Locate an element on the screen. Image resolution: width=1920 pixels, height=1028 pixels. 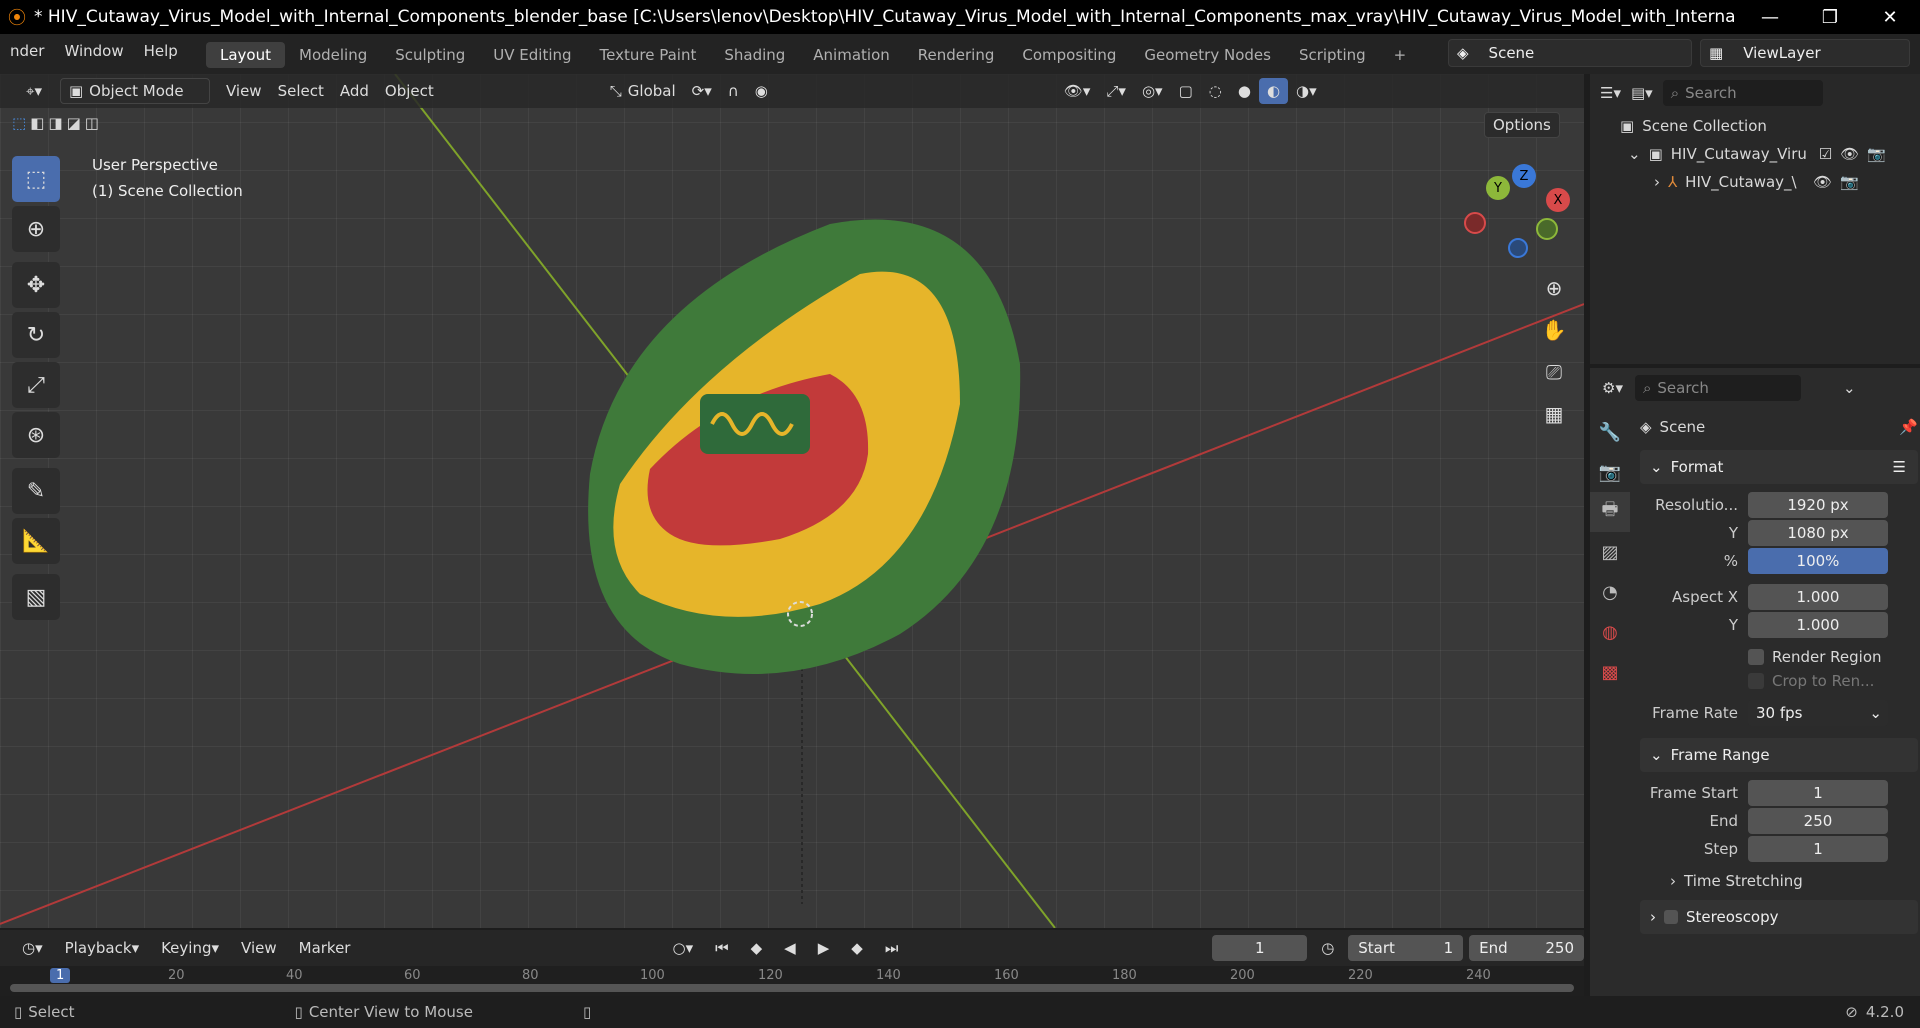
pin-icon: 📌 is located at coordinates (1908, 427).